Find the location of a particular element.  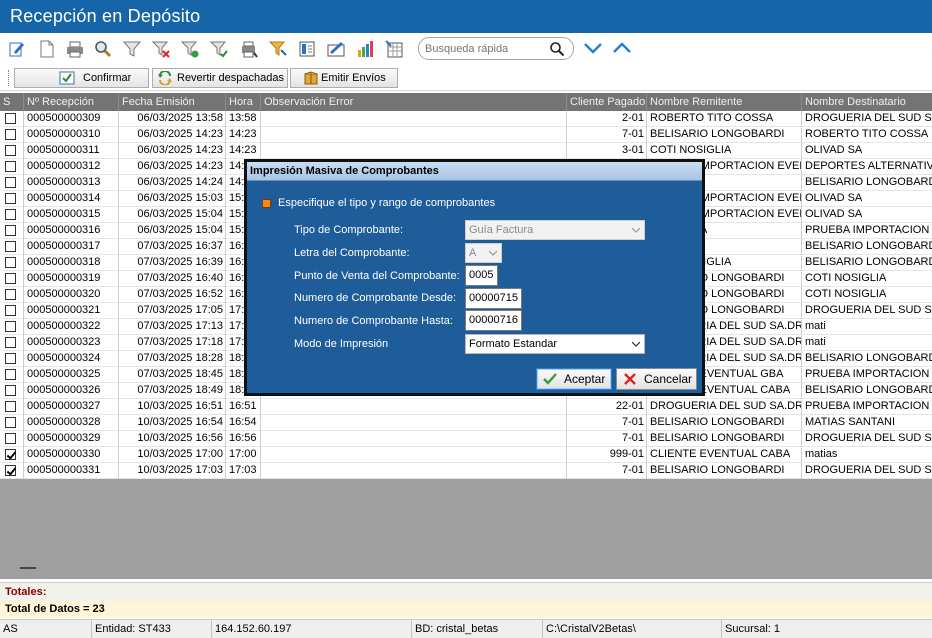

punto-label: Punto de Venta del Comprobante: is located at coordinates (377, 276).